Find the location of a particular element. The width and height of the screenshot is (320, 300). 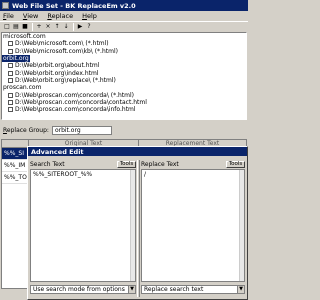

help-icon: ? is located at coordinates (89, 27).